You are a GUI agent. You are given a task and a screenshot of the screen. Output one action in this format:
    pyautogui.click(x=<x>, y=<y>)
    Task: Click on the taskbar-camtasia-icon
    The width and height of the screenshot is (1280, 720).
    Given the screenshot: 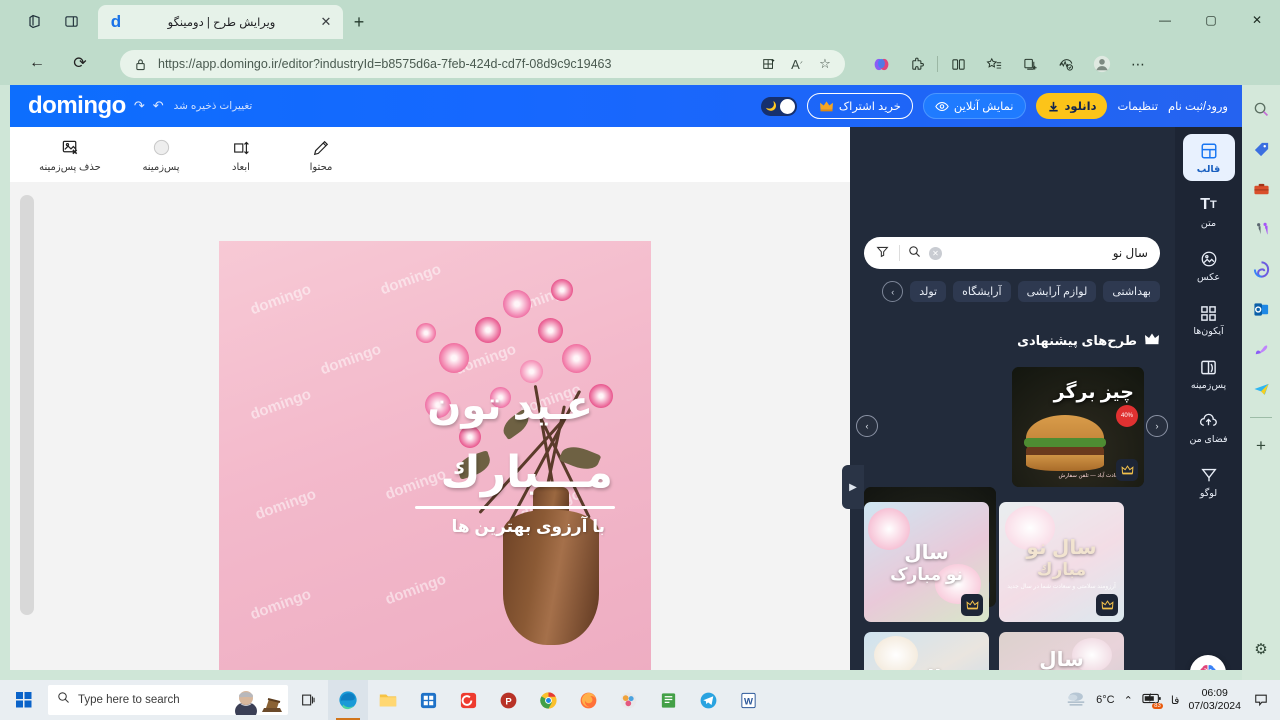 What is the action you would take?
    pyautogui.click(x=468, y=700)
    